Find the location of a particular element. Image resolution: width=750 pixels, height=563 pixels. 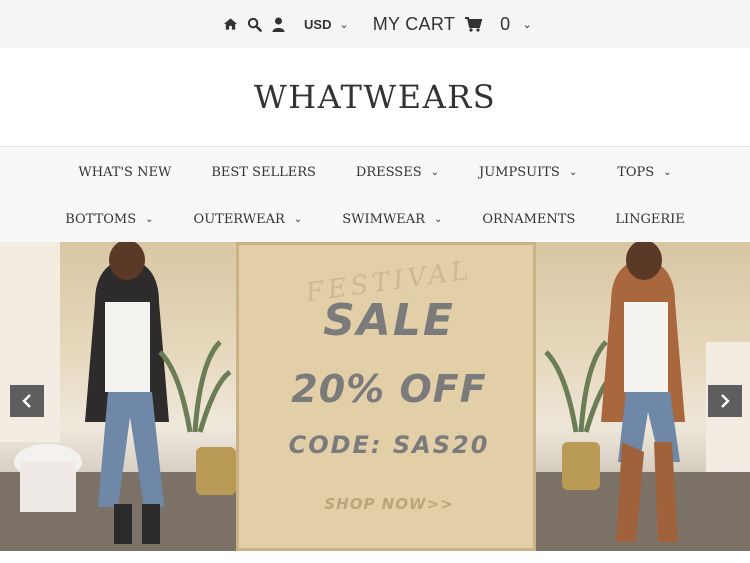

promo-code-text: CODE: SAS20 is located at coordinates (389, 445).